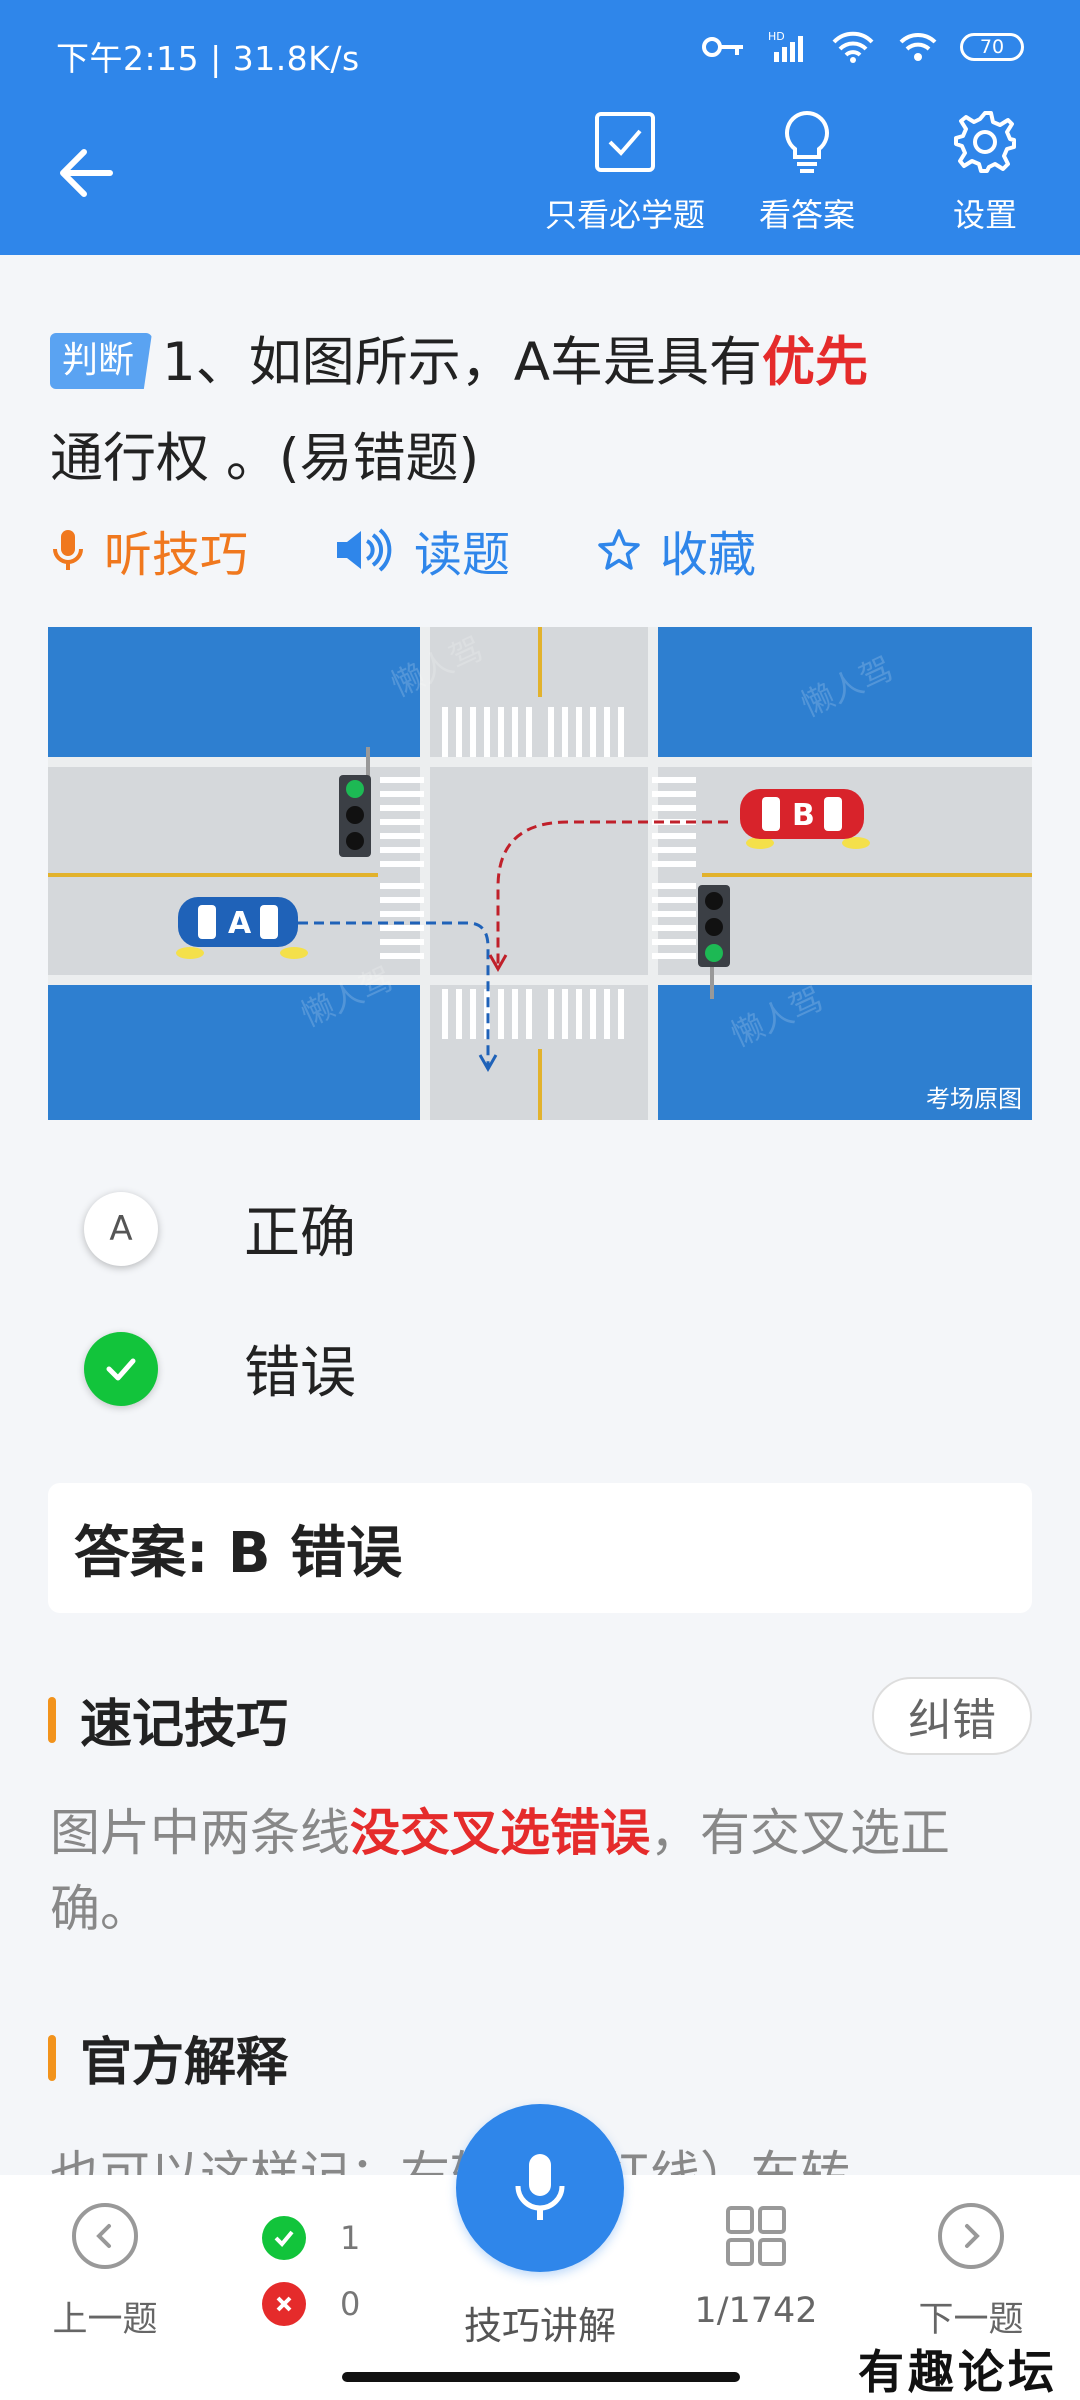 Image resolution: width=1080 pixels, height=2400 pixels. Describe the element at coordinates (974, 1099) in the screenshot. I see `figure-caption: 考场原图` at that location.